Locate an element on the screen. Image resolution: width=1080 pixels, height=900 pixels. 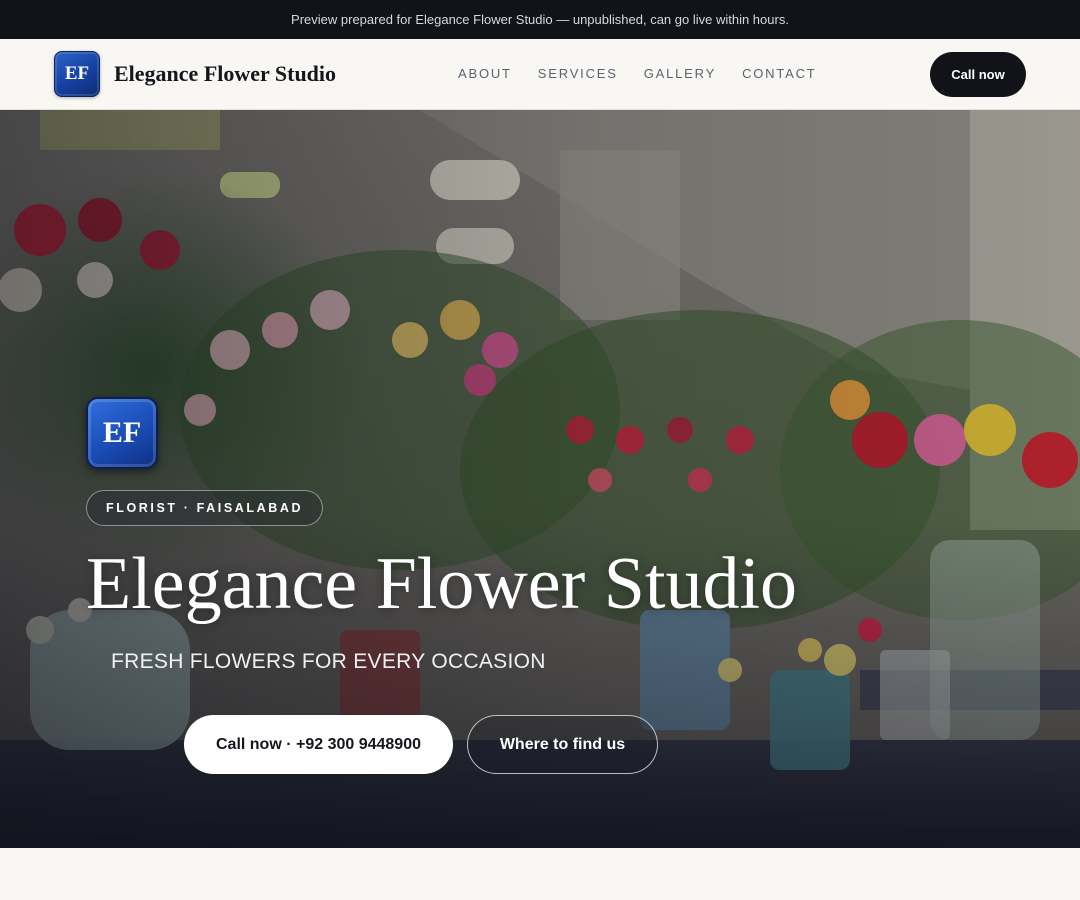
nav-gallery: GALLERY is located at coordinates (680, 73).